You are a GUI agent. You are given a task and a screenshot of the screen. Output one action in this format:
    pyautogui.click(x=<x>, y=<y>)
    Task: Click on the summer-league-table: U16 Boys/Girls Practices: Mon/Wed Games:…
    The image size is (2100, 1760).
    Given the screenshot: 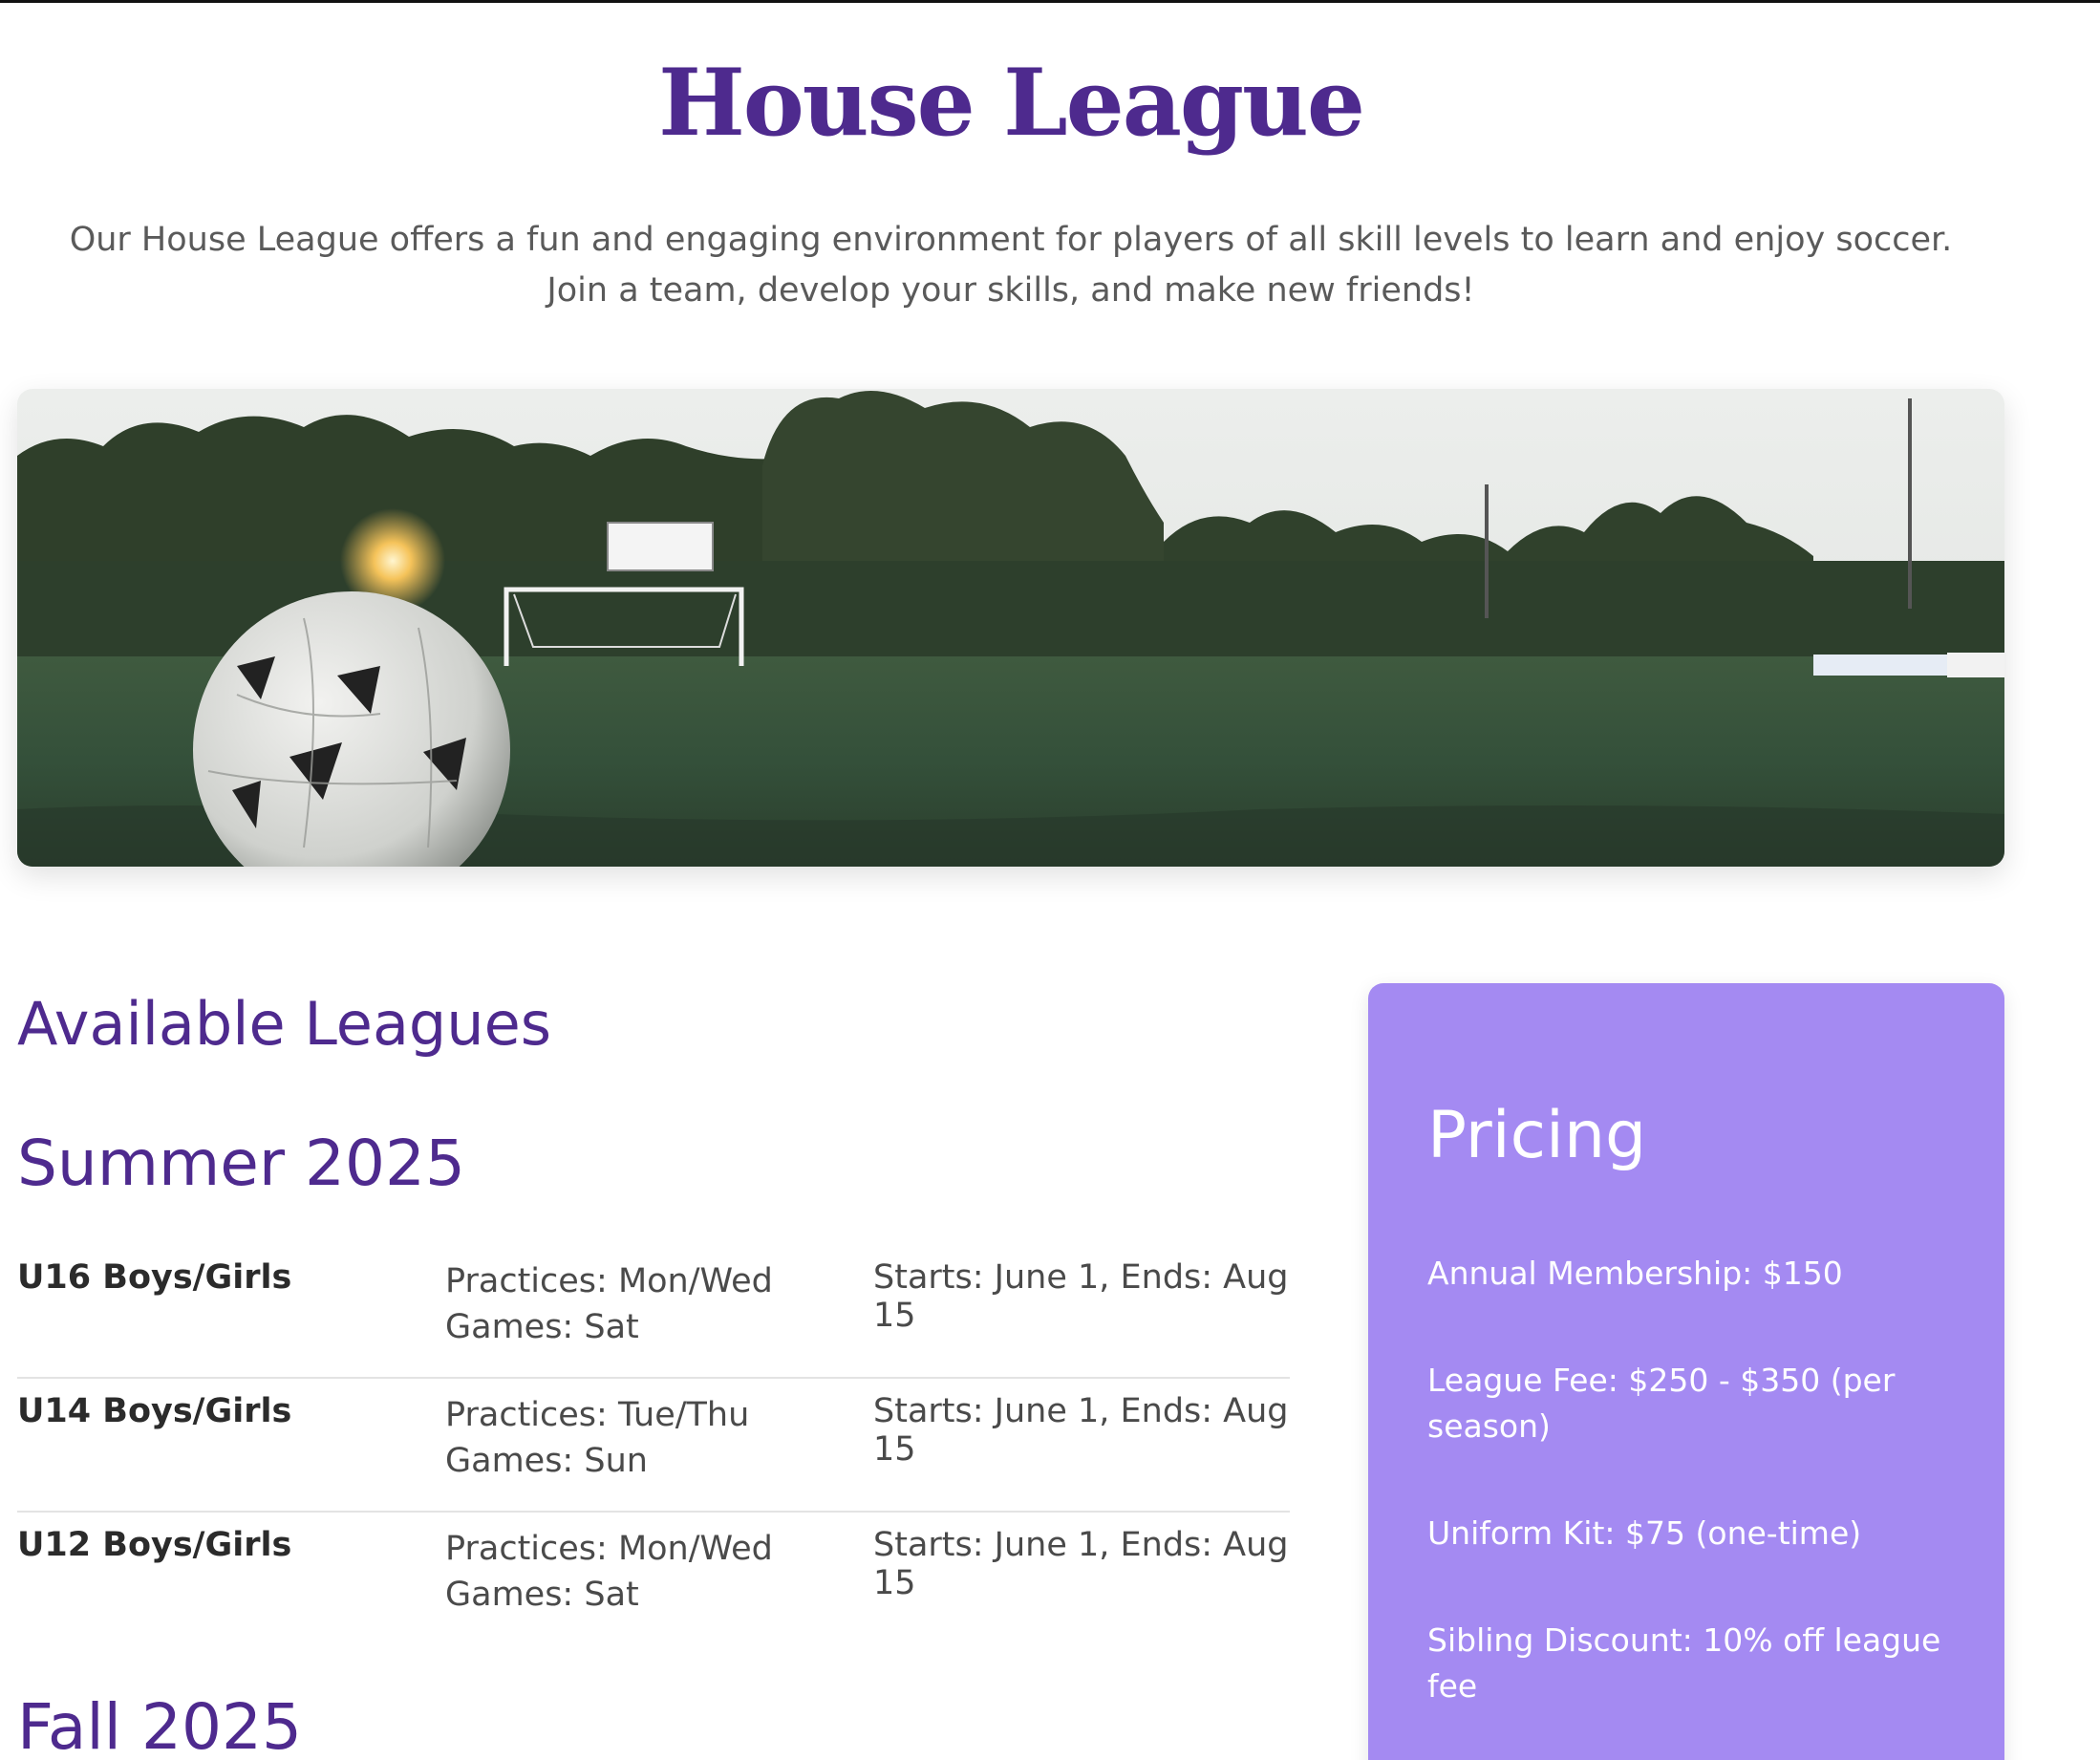 What is the action you would take?
    pyautogui.click(x=653, y=1445)
    